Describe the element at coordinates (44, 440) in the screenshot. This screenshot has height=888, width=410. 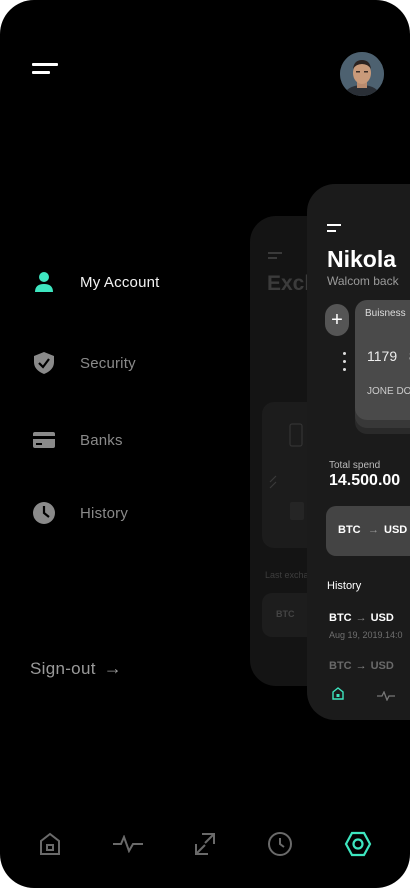
I see `card-icon` at that location.